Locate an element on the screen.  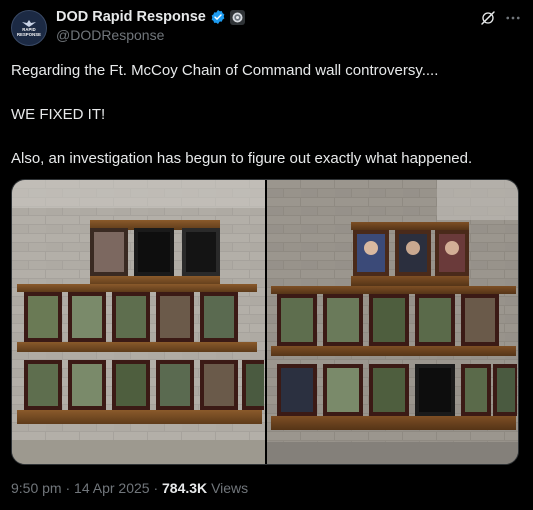
eagle-icon is located at coordinates (29, 23).